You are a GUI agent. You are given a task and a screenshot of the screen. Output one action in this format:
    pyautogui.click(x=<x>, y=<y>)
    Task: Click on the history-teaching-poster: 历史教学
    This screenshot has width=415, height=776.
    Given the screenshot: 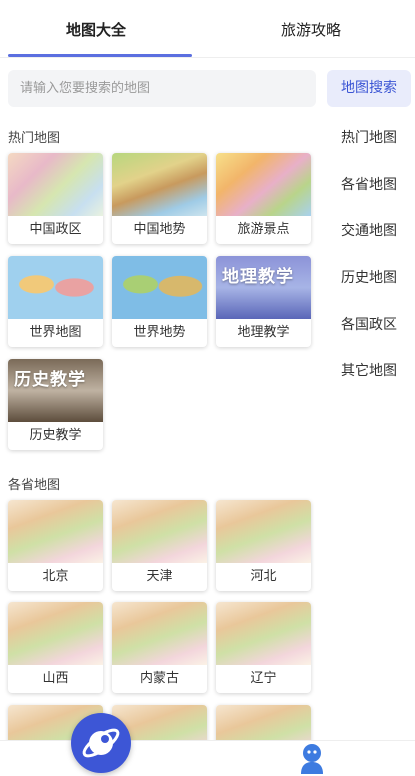 What is the action you would take?
    pyautogui.click(x=55, y=390)
    